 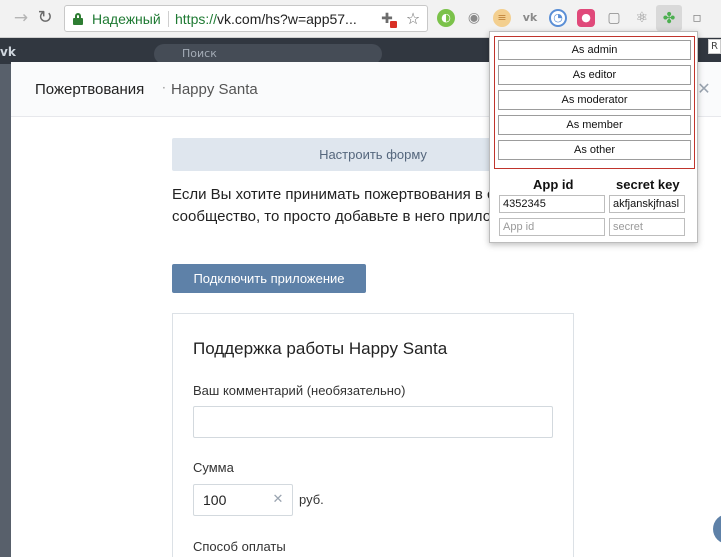 I want to click on connect-app-button: Подключить приложение, so click(x=269, y=278).